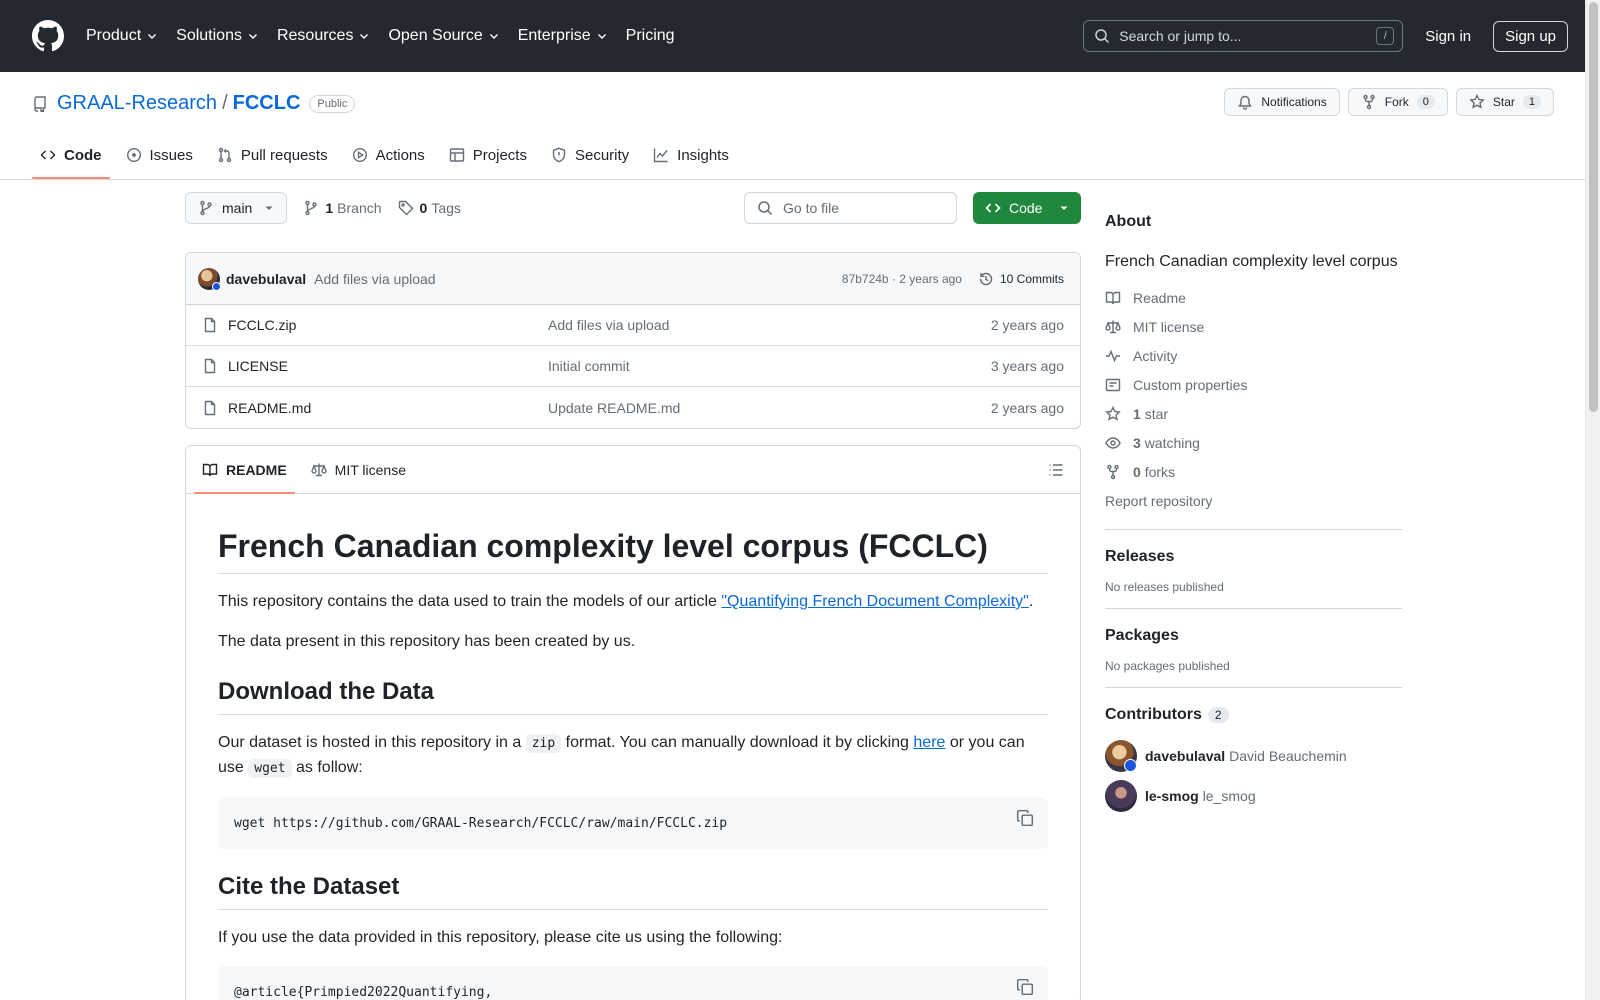 This screenshot has width=1600, height=1000. What do you see at coordinates (1027, 407) in the screenshot?
I see `file-age: 2 years ago` at bounding box center [1027, 407].